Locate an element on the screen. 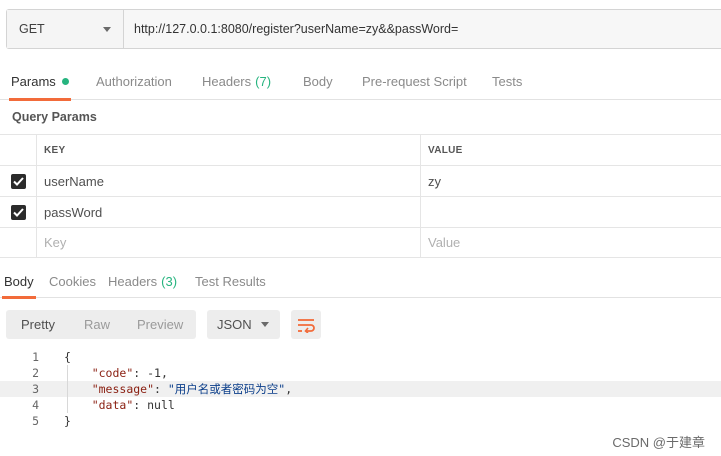 The width and height of the screenshot is (721, 456). tab-response-headers-count: (3) is located at coordinates (169, 281).